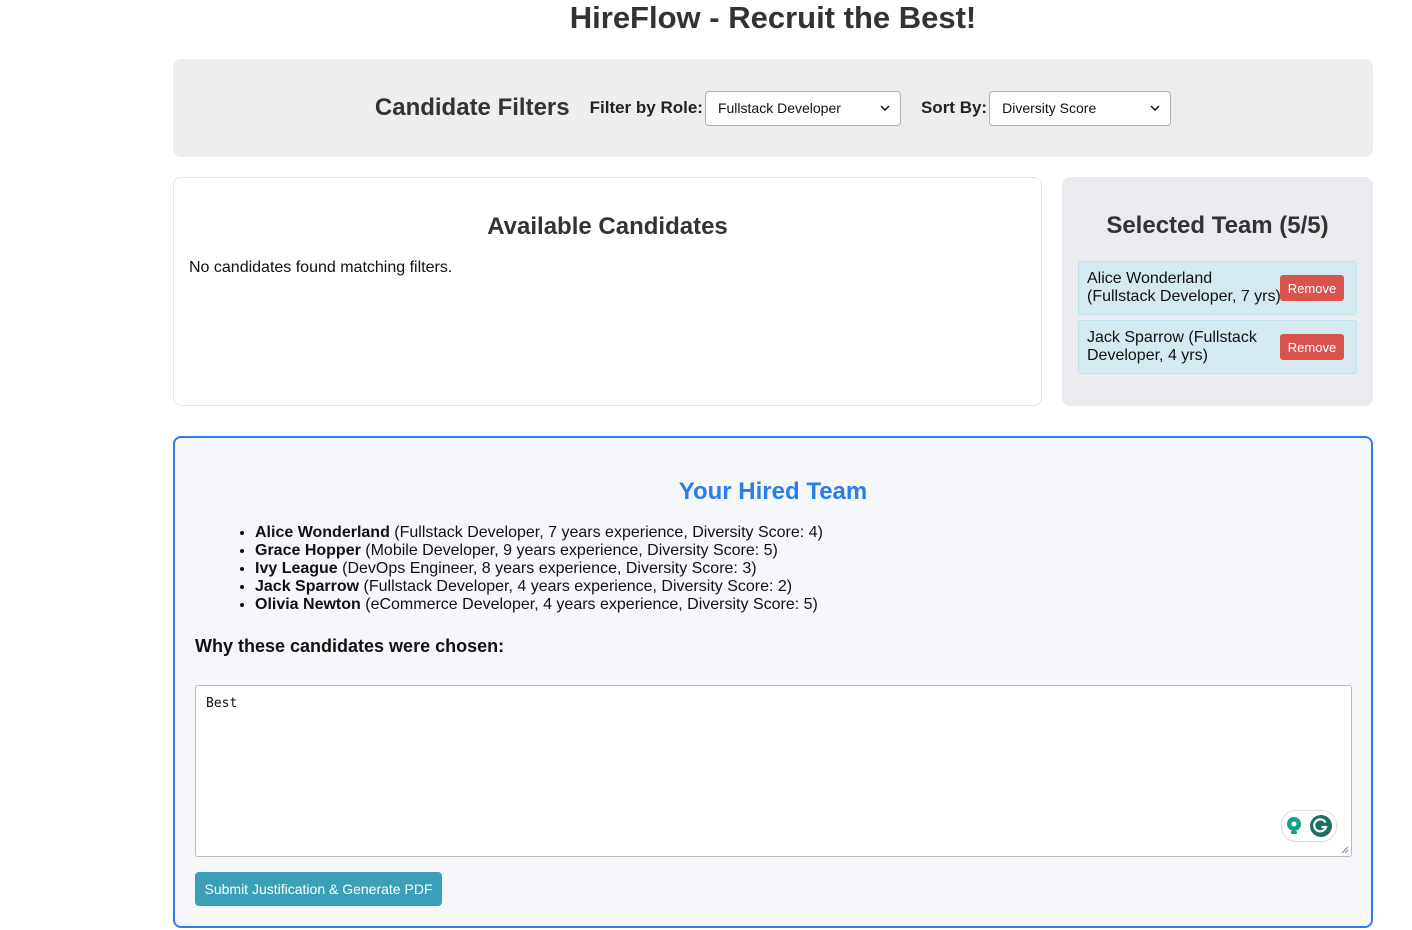 The width and height of the screenshot is (1412, 930). What do you see at coordinates (350, 646) in the screenshot?
I see `justification-label: Why these candidates were chosen:` at bounding box center [350, 646].